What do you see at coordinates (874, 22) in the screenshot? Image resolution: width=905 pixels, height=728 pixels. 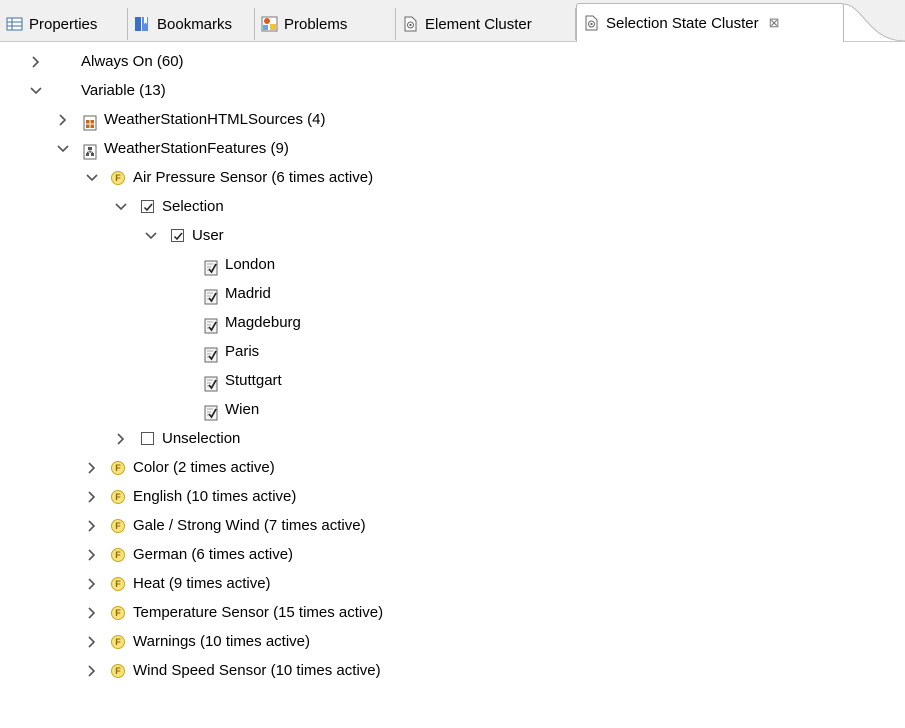 I see `tab-curve-decoration` at bounding box center [874, 22].